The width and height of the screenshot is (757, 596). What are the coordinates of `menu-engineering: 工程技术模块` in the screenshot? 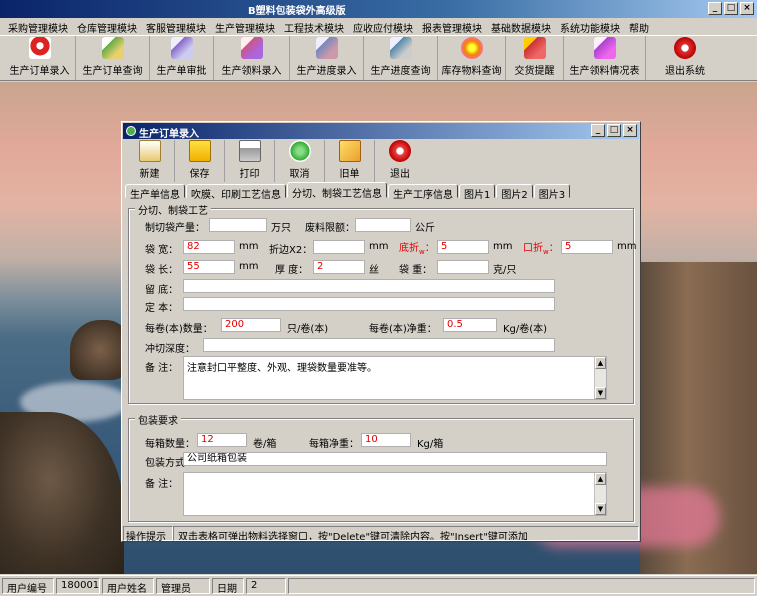 It's located at (314, 26).